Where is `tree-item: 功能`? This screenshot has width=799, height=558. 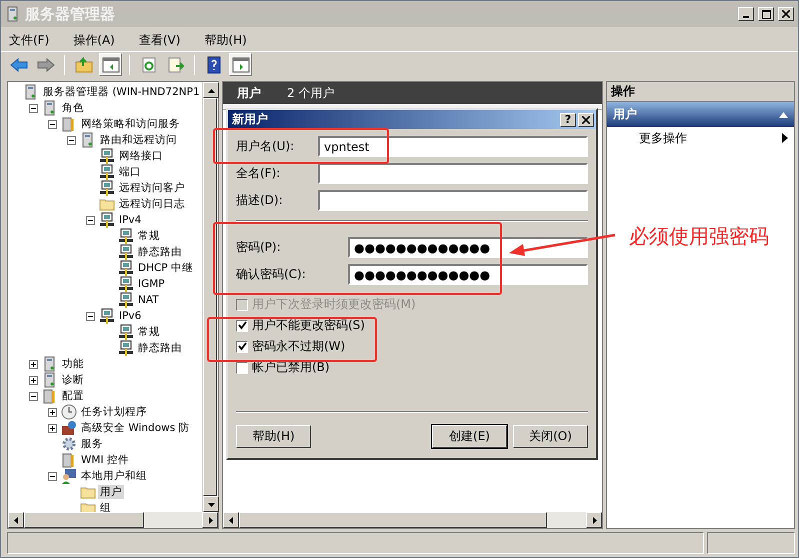
tree-item: 功能 is located at coordinates (73, 364).